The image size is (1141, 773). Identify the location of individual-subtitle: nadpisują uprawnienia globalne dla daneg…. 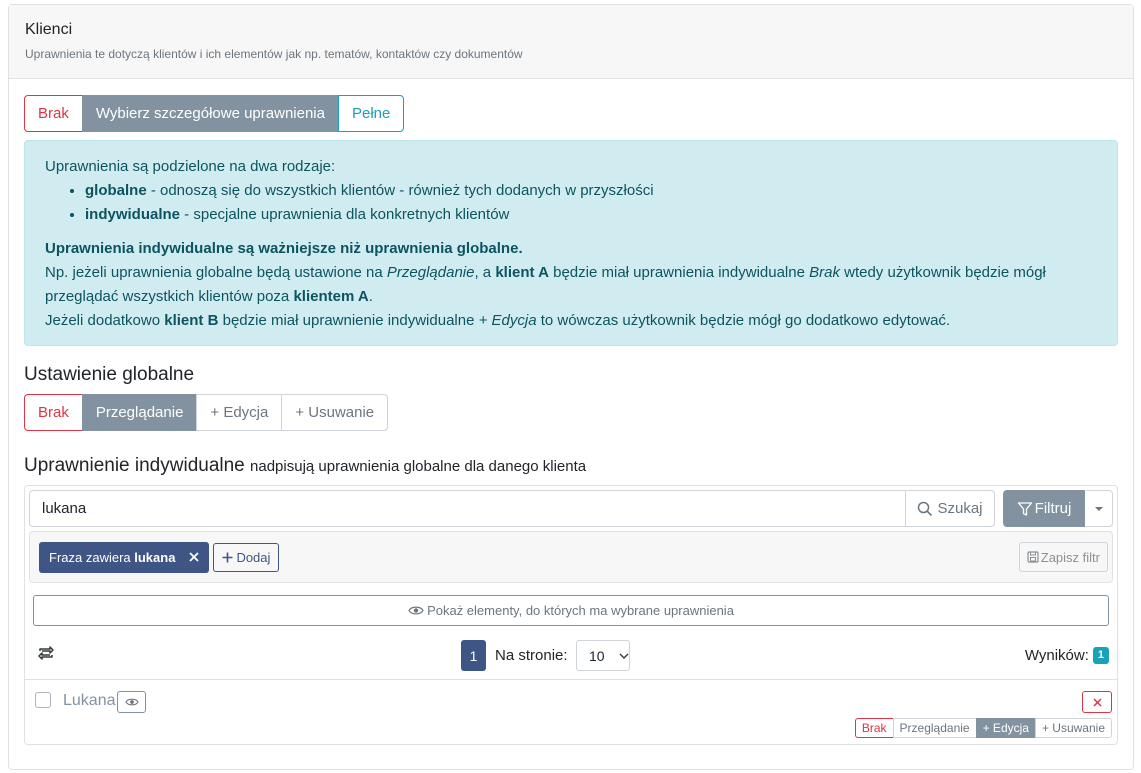
(418, 466).